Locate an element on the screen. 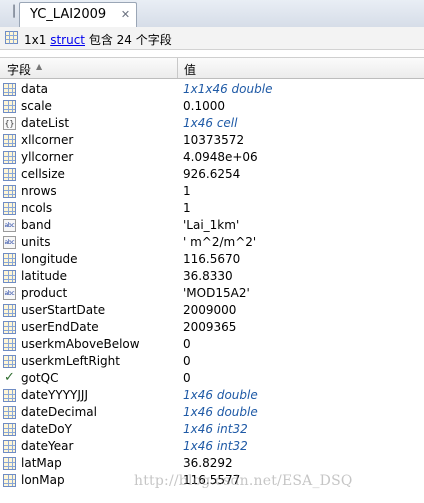 The height and width of the screenshot is (503, 424). tab-scroll-left-icon: ▕ is located at coordinates (11, 12).